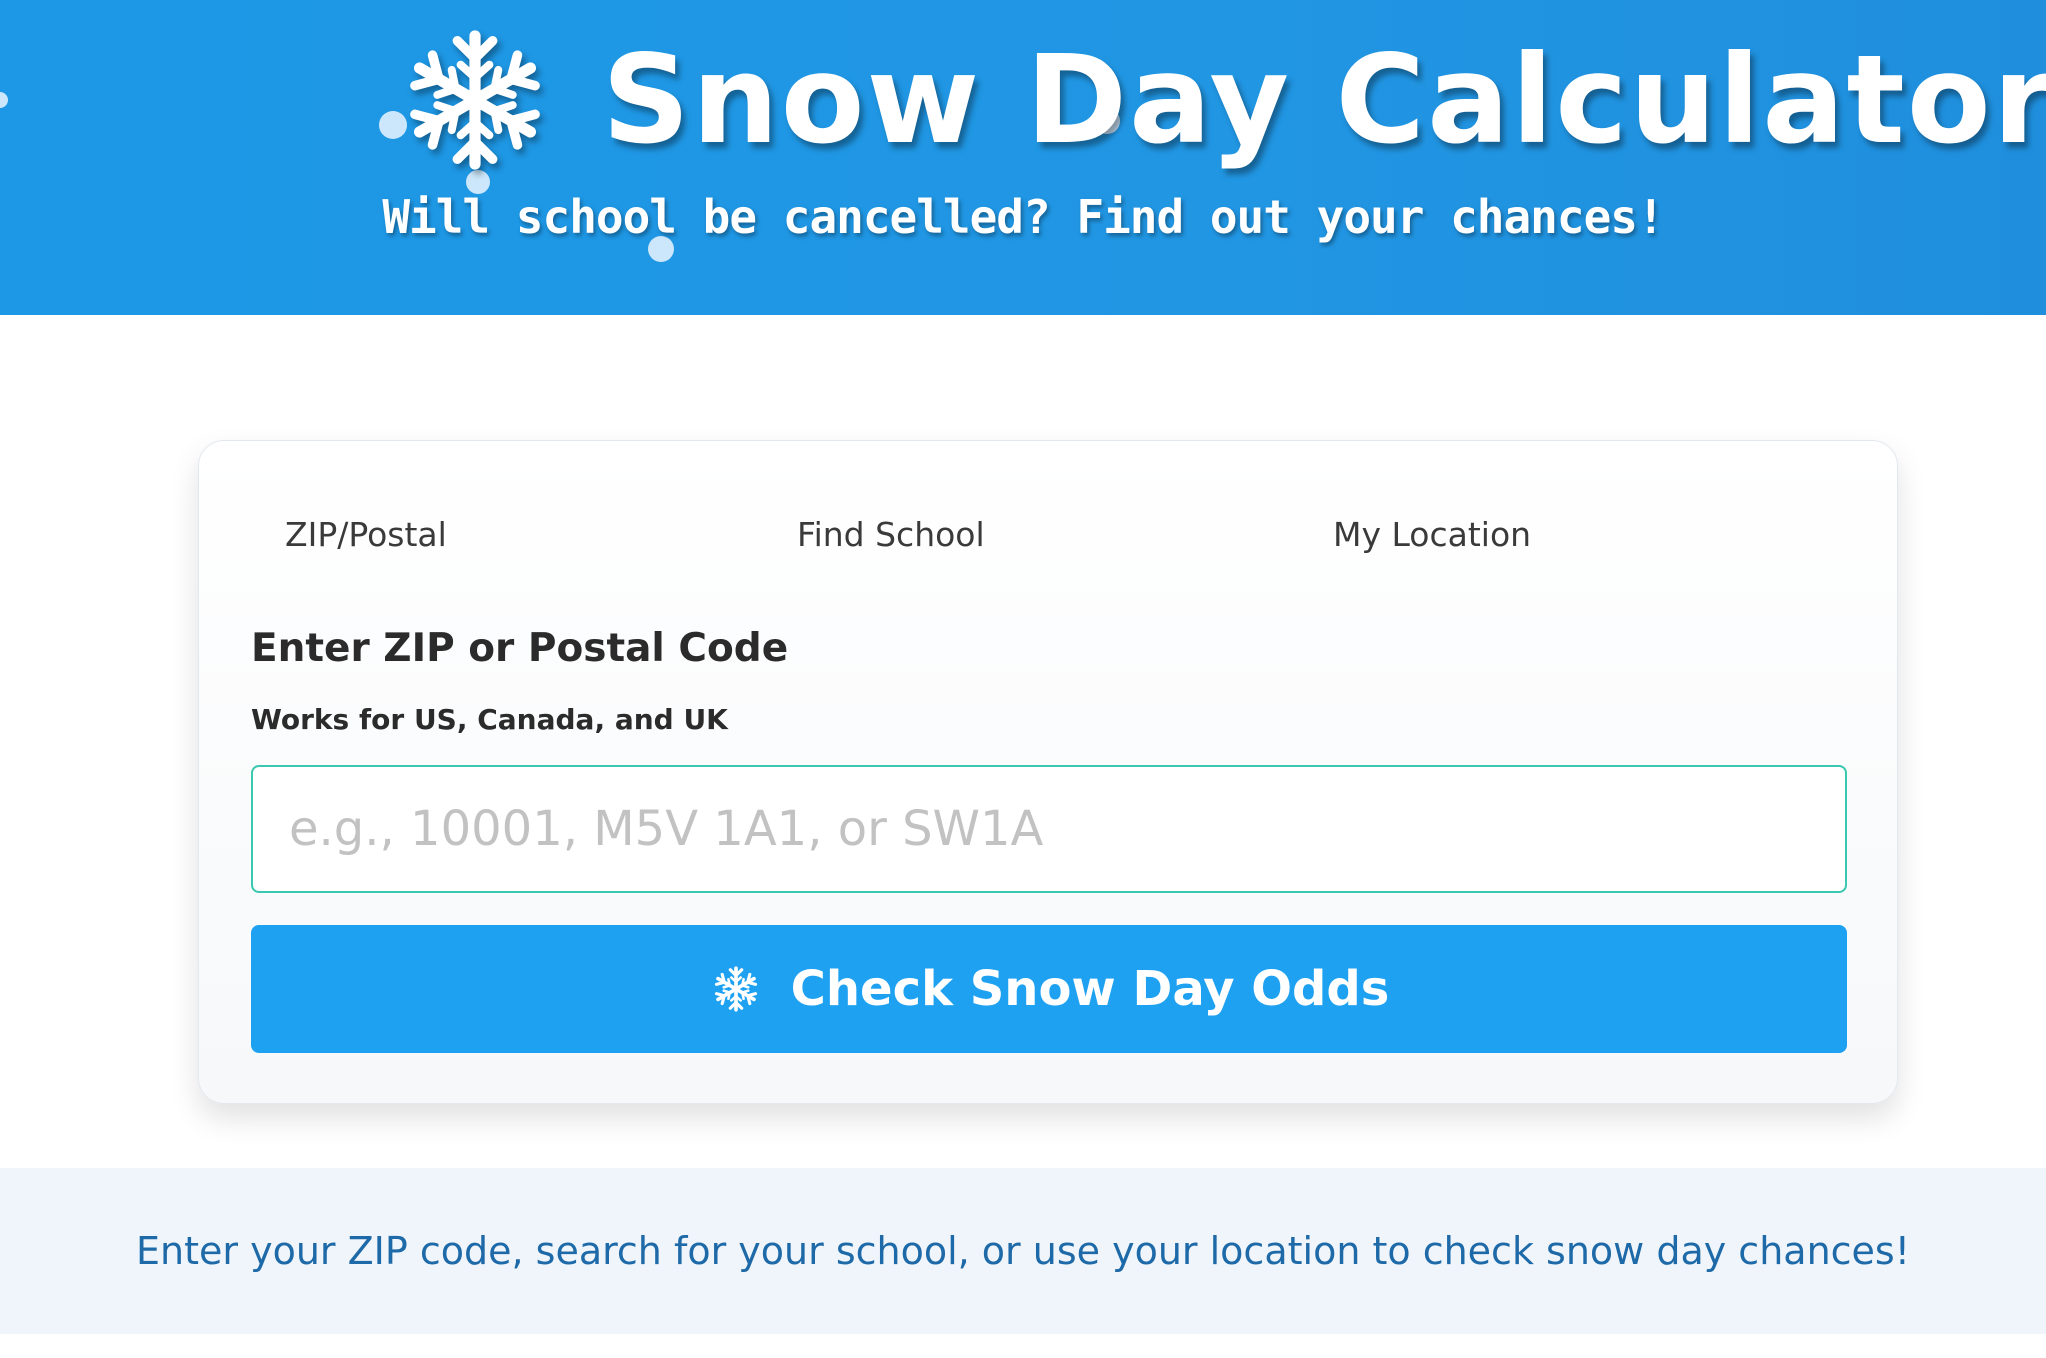 The height and width of the screenshot is (1358, 2046). I want to click on check-snow-day-odds-button: Check Snow Day Odds, so click(1049, 989).